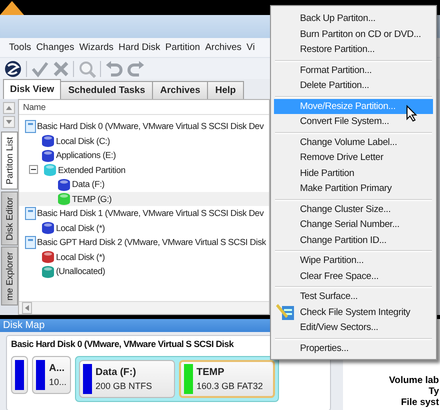  I want to click on tree-row: (Unallocated), so click(144, 271).